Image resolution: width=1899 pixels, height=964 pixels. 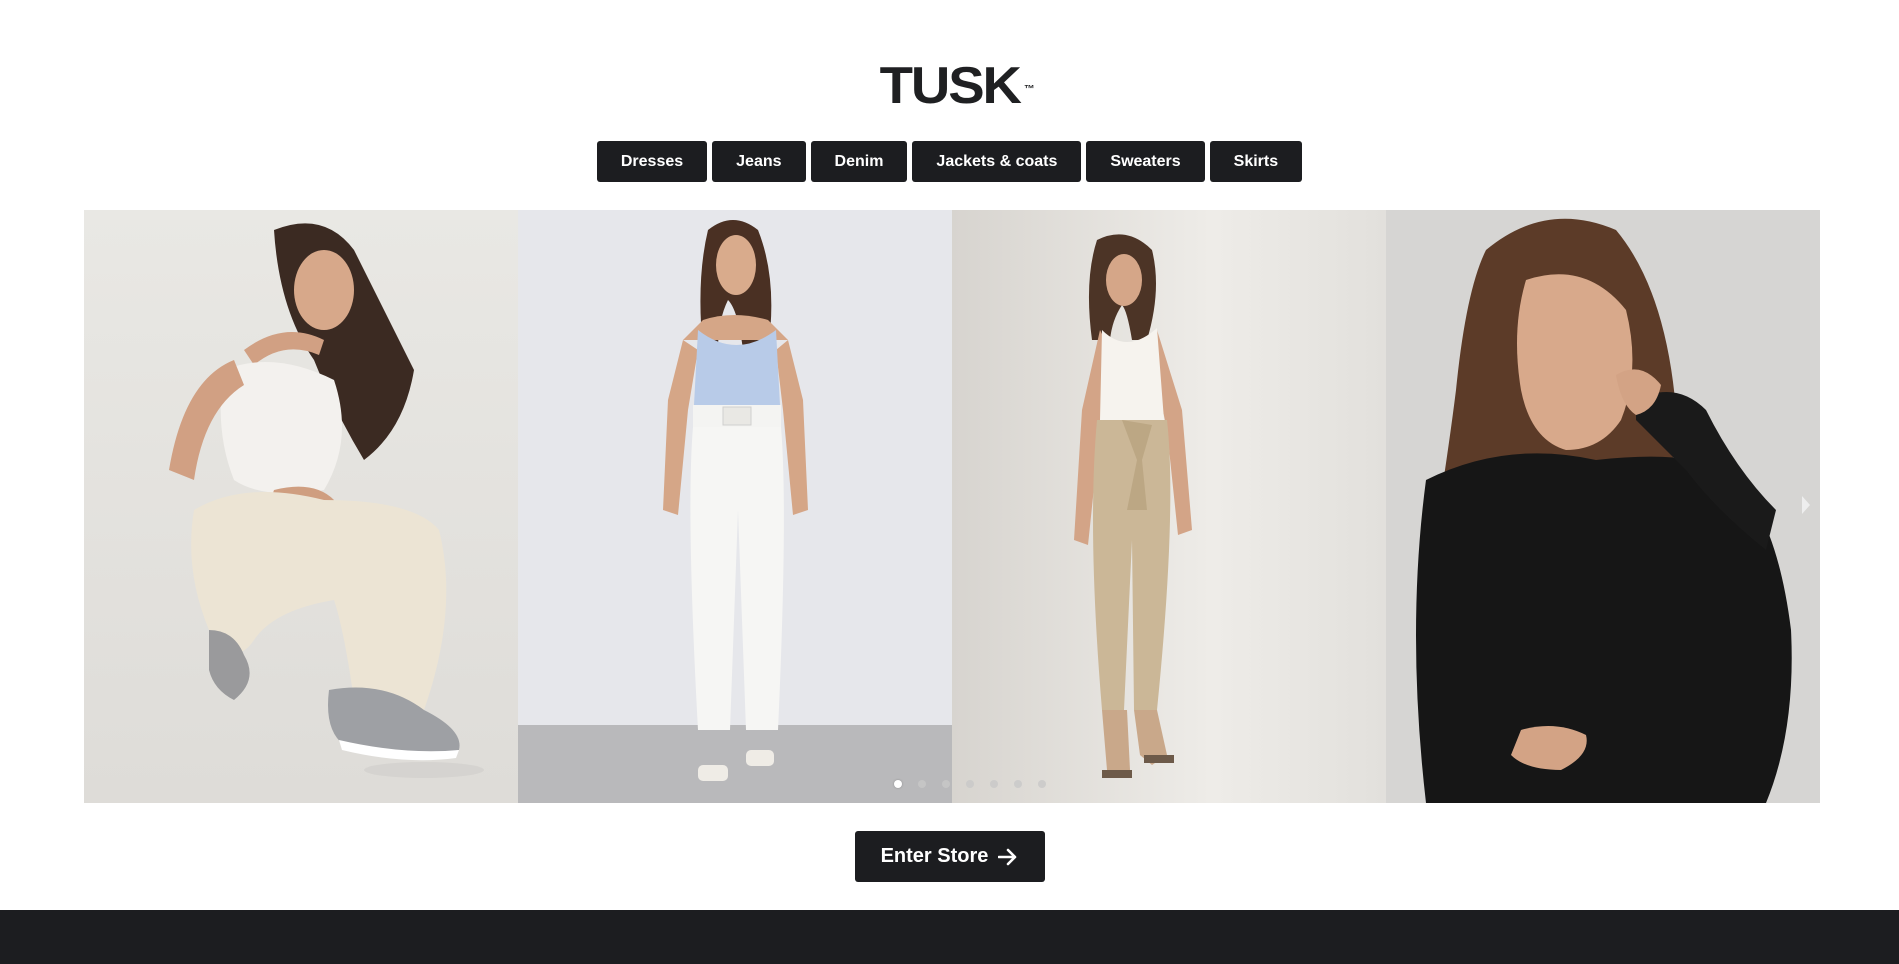 I want to click on category-button-skirts: Skirts, so click(x=1256, y=161).